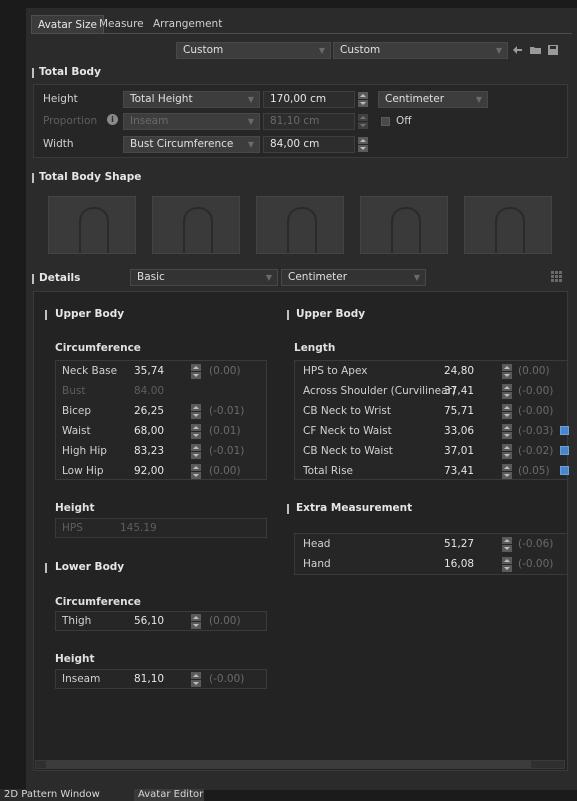 The height and width of the screenshot is (801, 577). Describe the element at coordinates (149, 621) in the screenshot. I see `thigh-value: 56,10` at that location.